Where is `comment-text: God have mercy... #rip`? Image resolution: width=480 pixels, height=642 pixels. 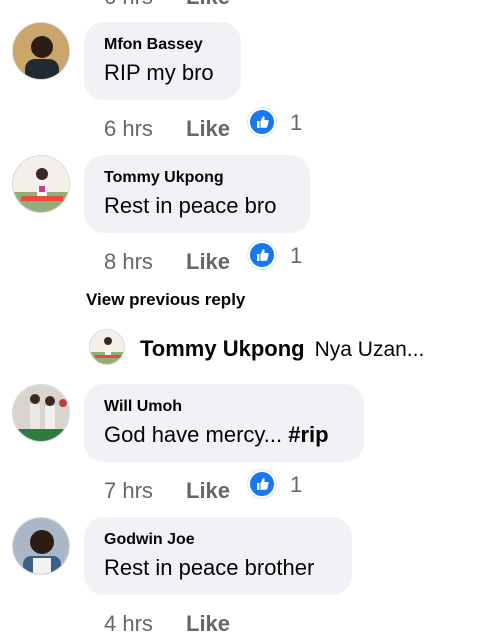
comment-text: God have mercy... #rip is located at coordinates (224, 435).